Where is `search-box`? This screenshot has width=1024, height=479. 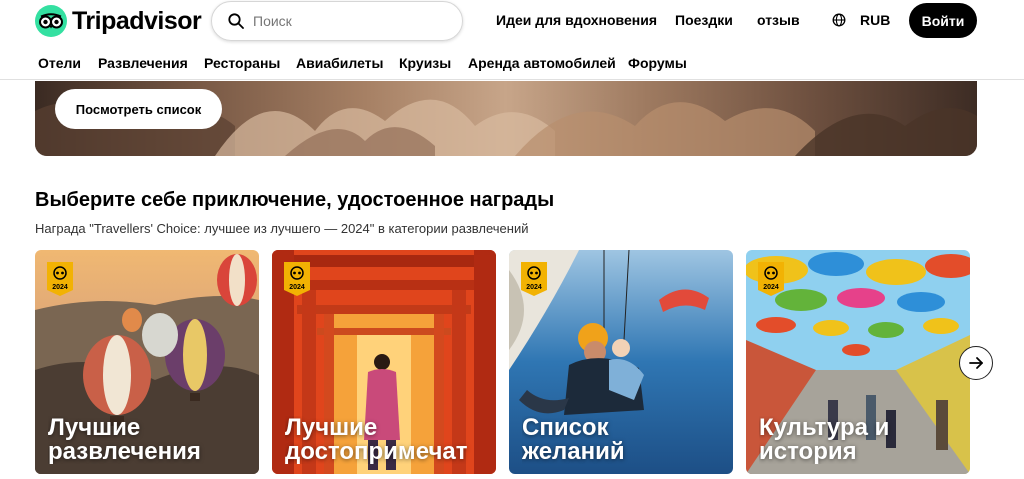
search-box is located at coordinates (337, 21).